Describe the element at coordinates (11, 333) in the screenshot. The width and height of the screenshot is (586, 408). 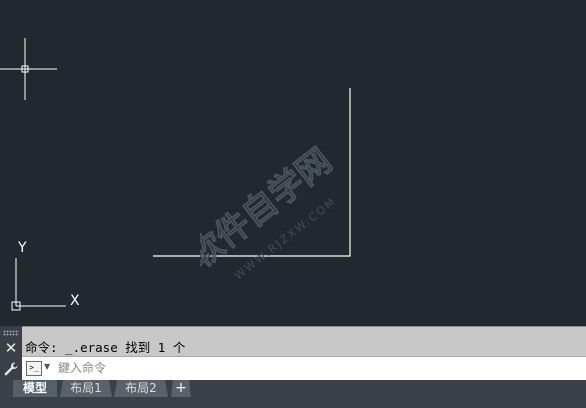
I see `drag-grip-icon` at that location.